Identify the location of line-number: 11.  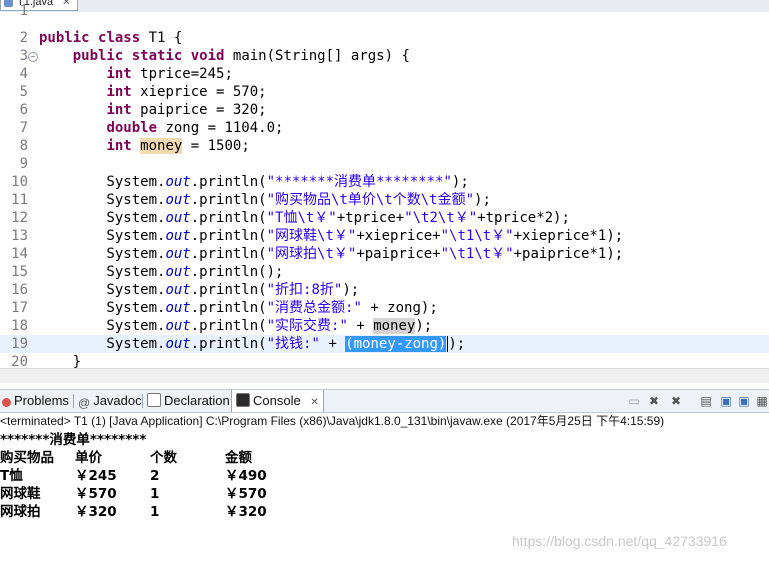
(19, 200).